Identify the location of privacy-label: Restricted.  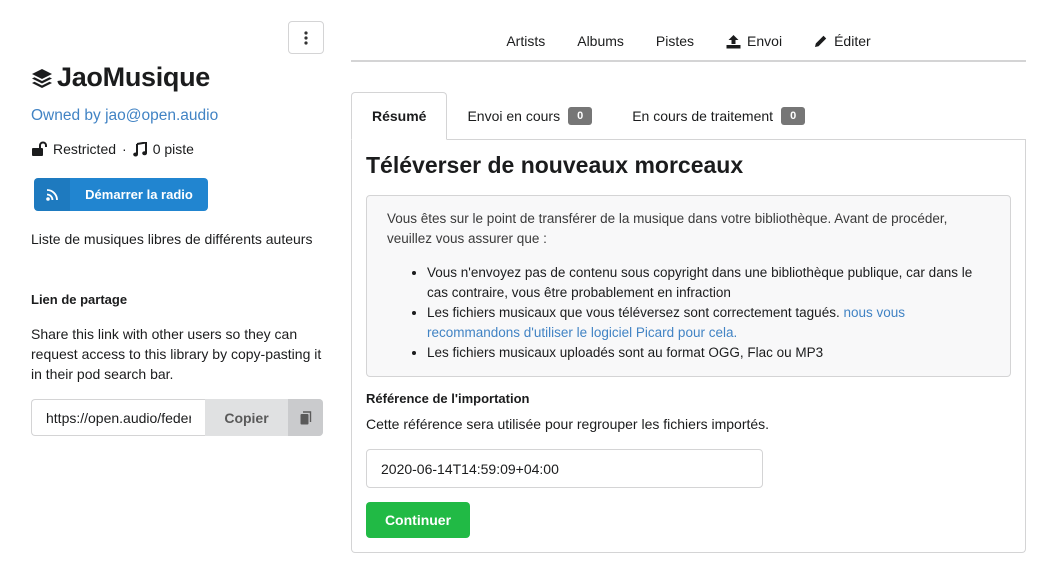
(85, 149).